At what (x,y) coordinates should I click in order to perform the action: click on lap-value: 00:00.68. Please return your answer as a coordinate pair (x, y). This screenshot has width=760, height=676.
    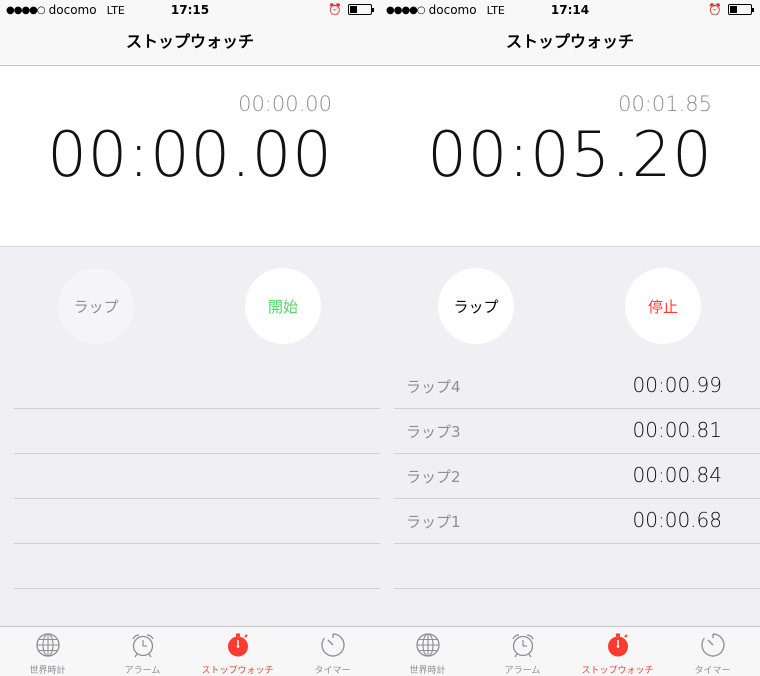
    Looking at the image, I should click on (677, 520).